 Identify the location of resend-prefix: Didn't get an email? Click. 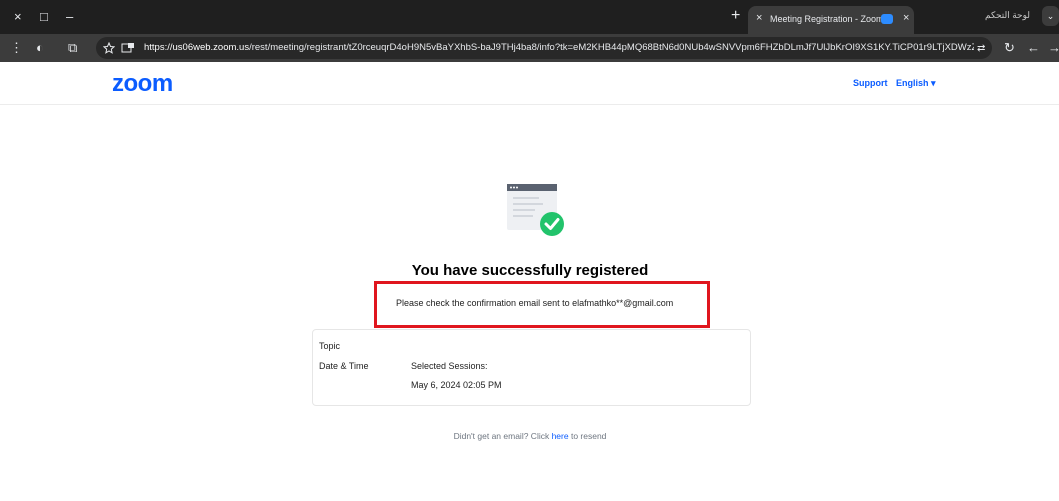
(502, 436).